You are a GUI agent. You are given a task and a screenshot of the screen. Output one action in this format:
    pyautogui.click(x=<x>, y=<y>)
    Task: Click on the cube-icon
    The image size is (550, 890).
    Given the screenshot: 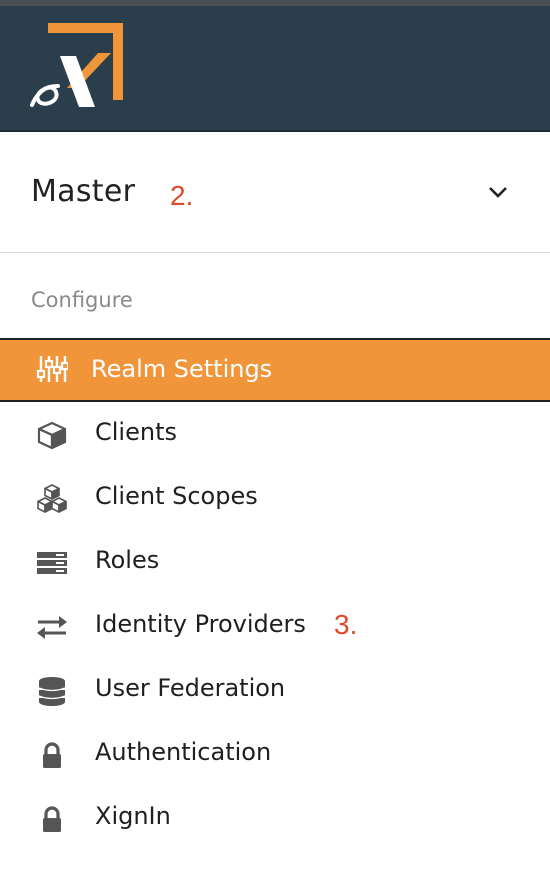 What is the action you would take?
    pyautogui.click(x=52, y=435)
    